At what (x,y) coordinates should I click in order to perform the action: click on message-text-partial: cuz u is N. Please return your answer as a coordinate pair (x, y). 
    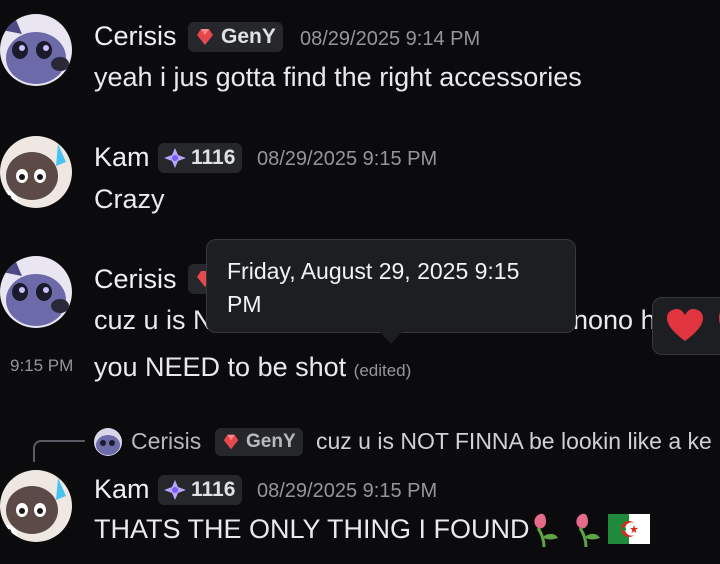
    Looking at the image, I should click on (153, 320).